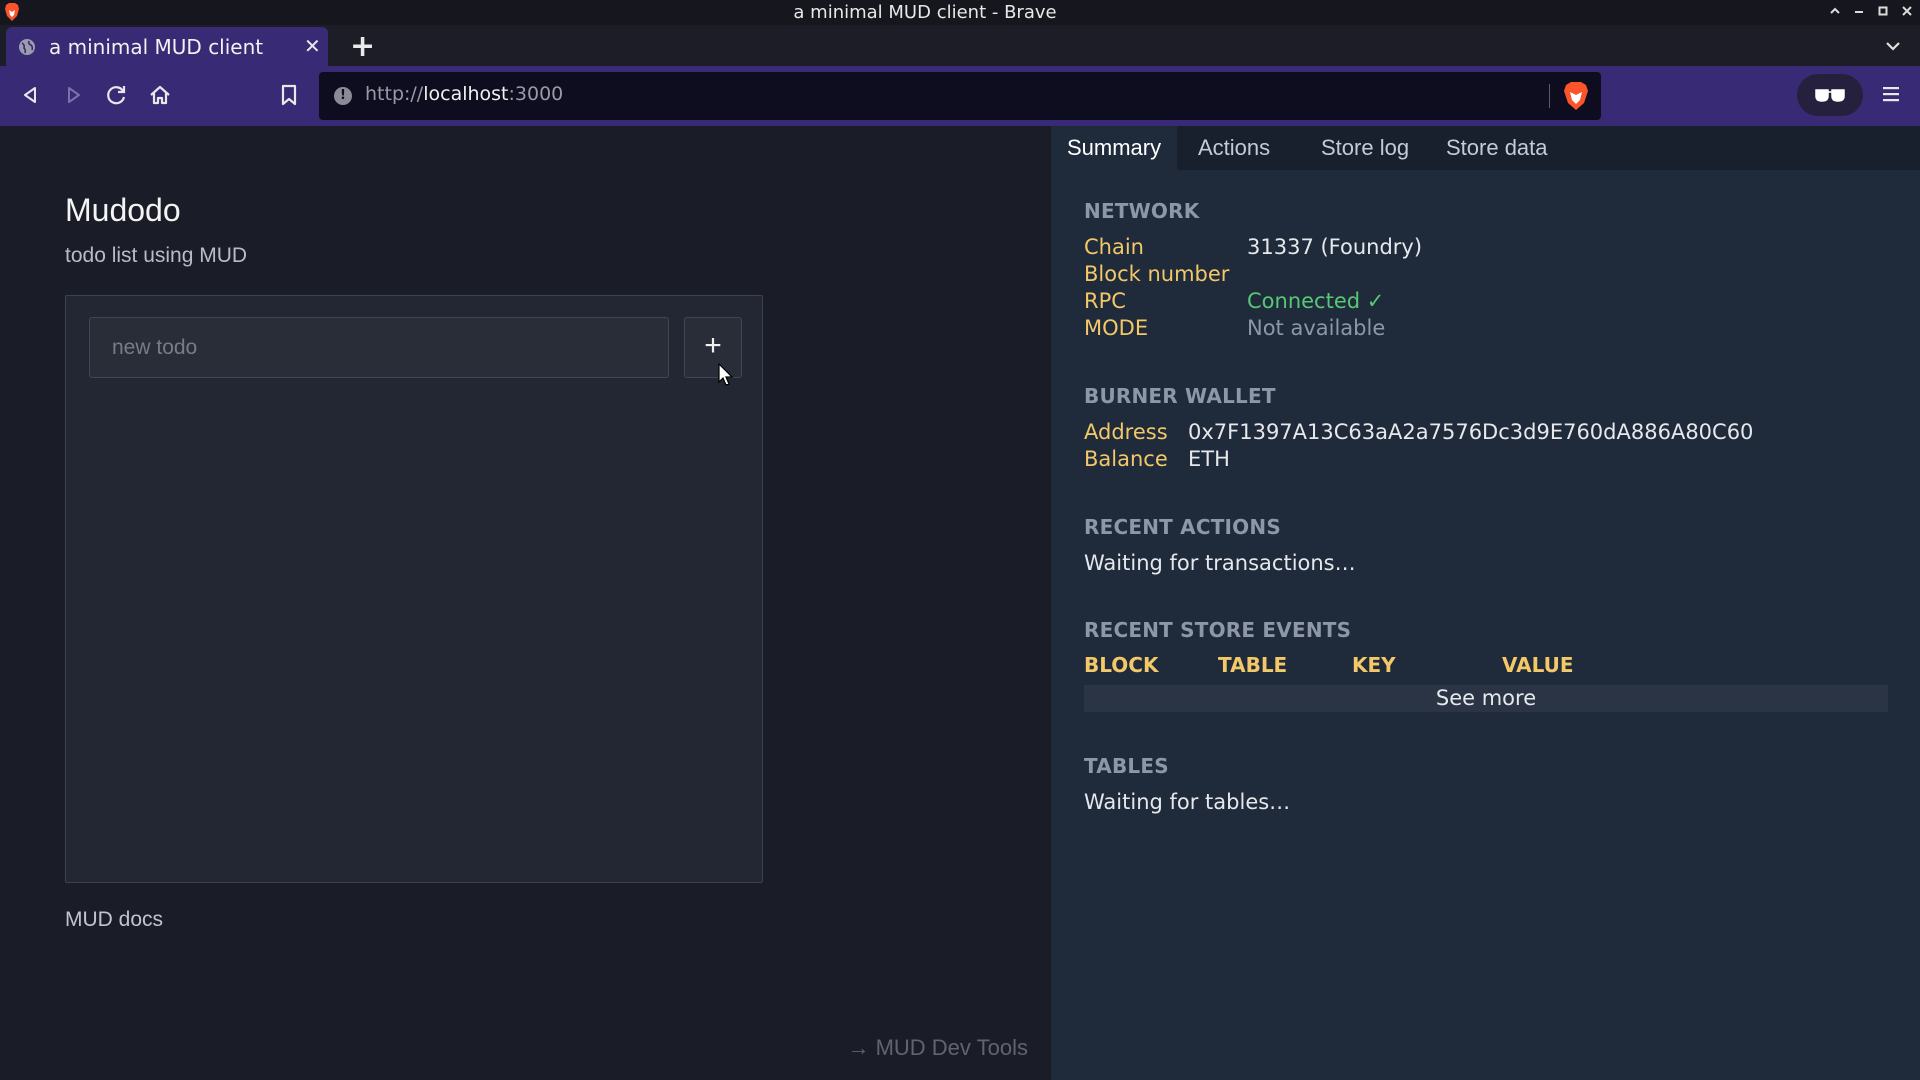 The image size is (1920, 1080). I want to click on url-host: localhost, so click(466, 94).